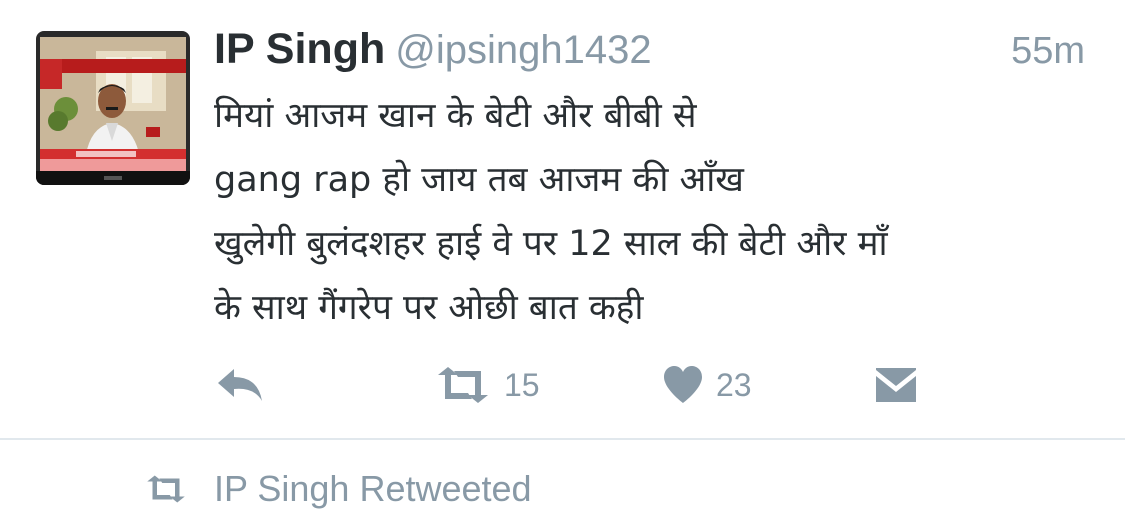 The width and height of the screenshot is (1125, 510). Describe the element at coordinates (707, 385) in the screenshot. I see `like-button: 23` at that location.